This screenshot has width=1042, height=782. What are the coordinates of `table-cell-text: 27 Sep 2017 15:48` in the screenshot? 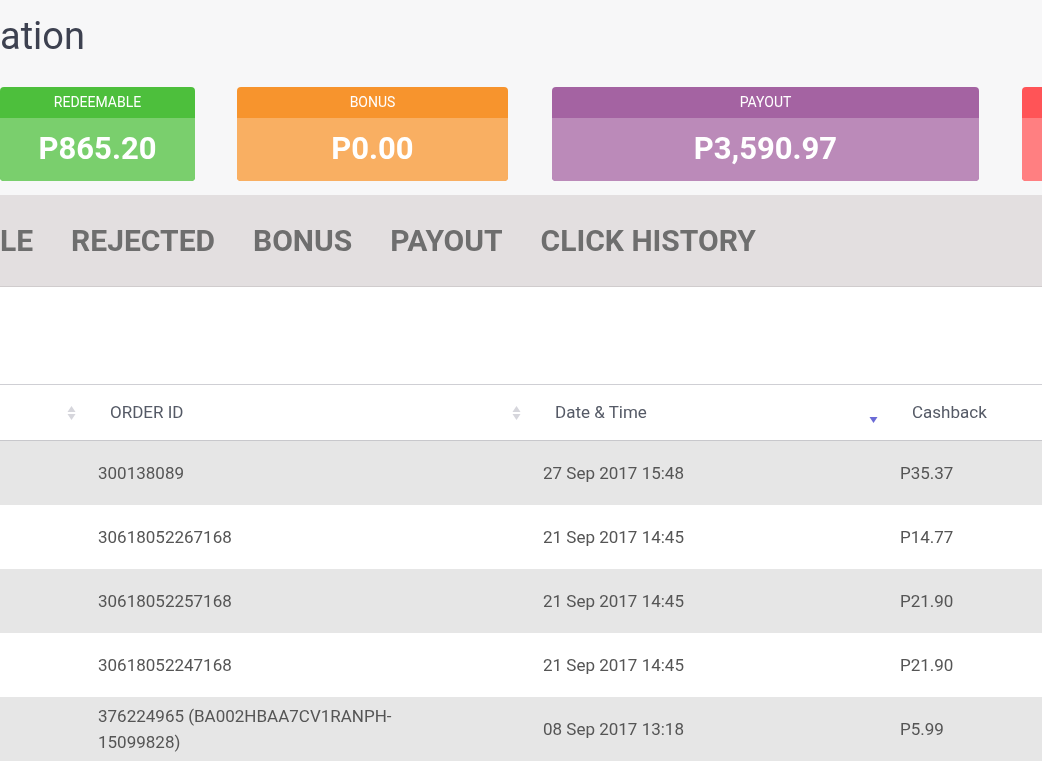 It's located at (613, 473).